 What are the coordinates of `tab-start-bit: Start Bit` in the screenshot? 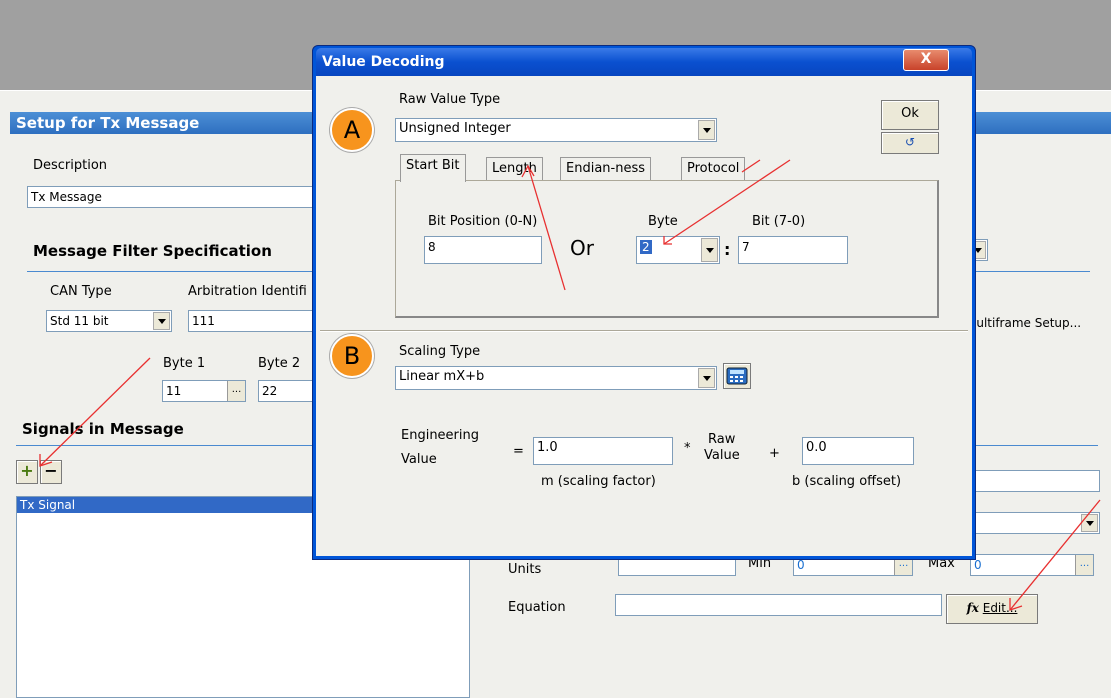 It's located at (433, 168).